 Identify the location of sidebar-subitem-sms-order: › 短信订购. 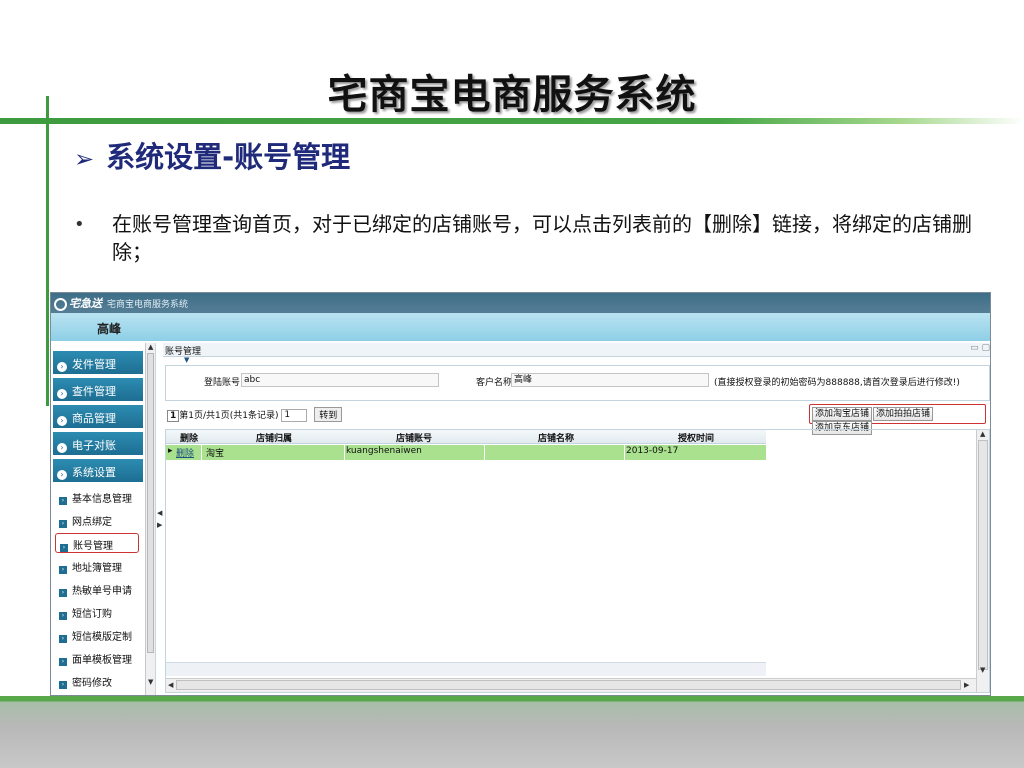
(97, 612).